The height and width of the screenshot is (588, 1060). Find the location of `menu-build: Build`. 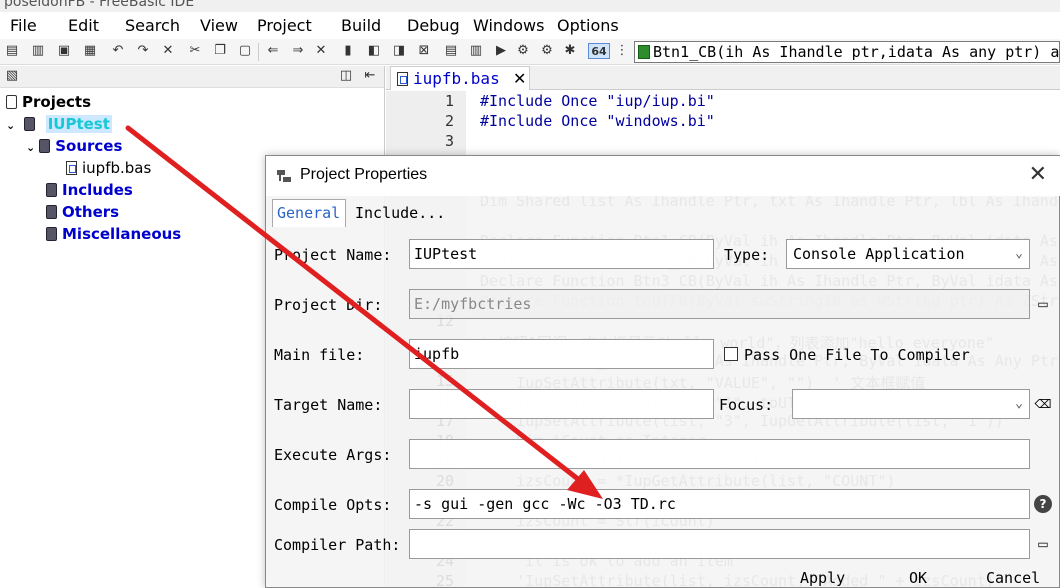

menu-build: Build is located at coordinates (361, 25).